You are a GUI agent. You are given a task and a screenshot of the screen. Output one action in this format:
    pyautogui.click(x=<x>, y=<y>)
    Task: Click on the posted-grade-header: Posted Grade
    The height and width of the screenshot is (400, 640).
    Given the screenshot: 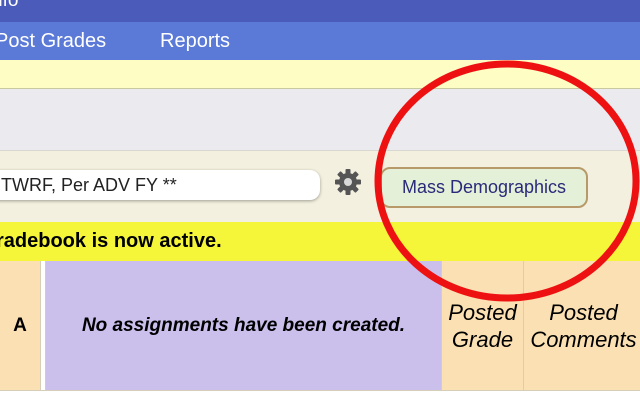 What is the action you would take?
    pyautogui.click(x=483, y=325)
    